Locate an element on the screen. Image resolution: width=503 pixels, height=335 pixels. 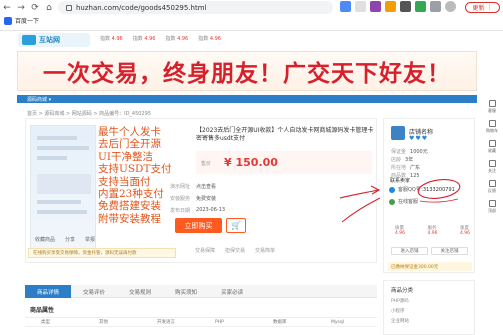
side-link: PHP源码 is located at coordinates (400, 301).